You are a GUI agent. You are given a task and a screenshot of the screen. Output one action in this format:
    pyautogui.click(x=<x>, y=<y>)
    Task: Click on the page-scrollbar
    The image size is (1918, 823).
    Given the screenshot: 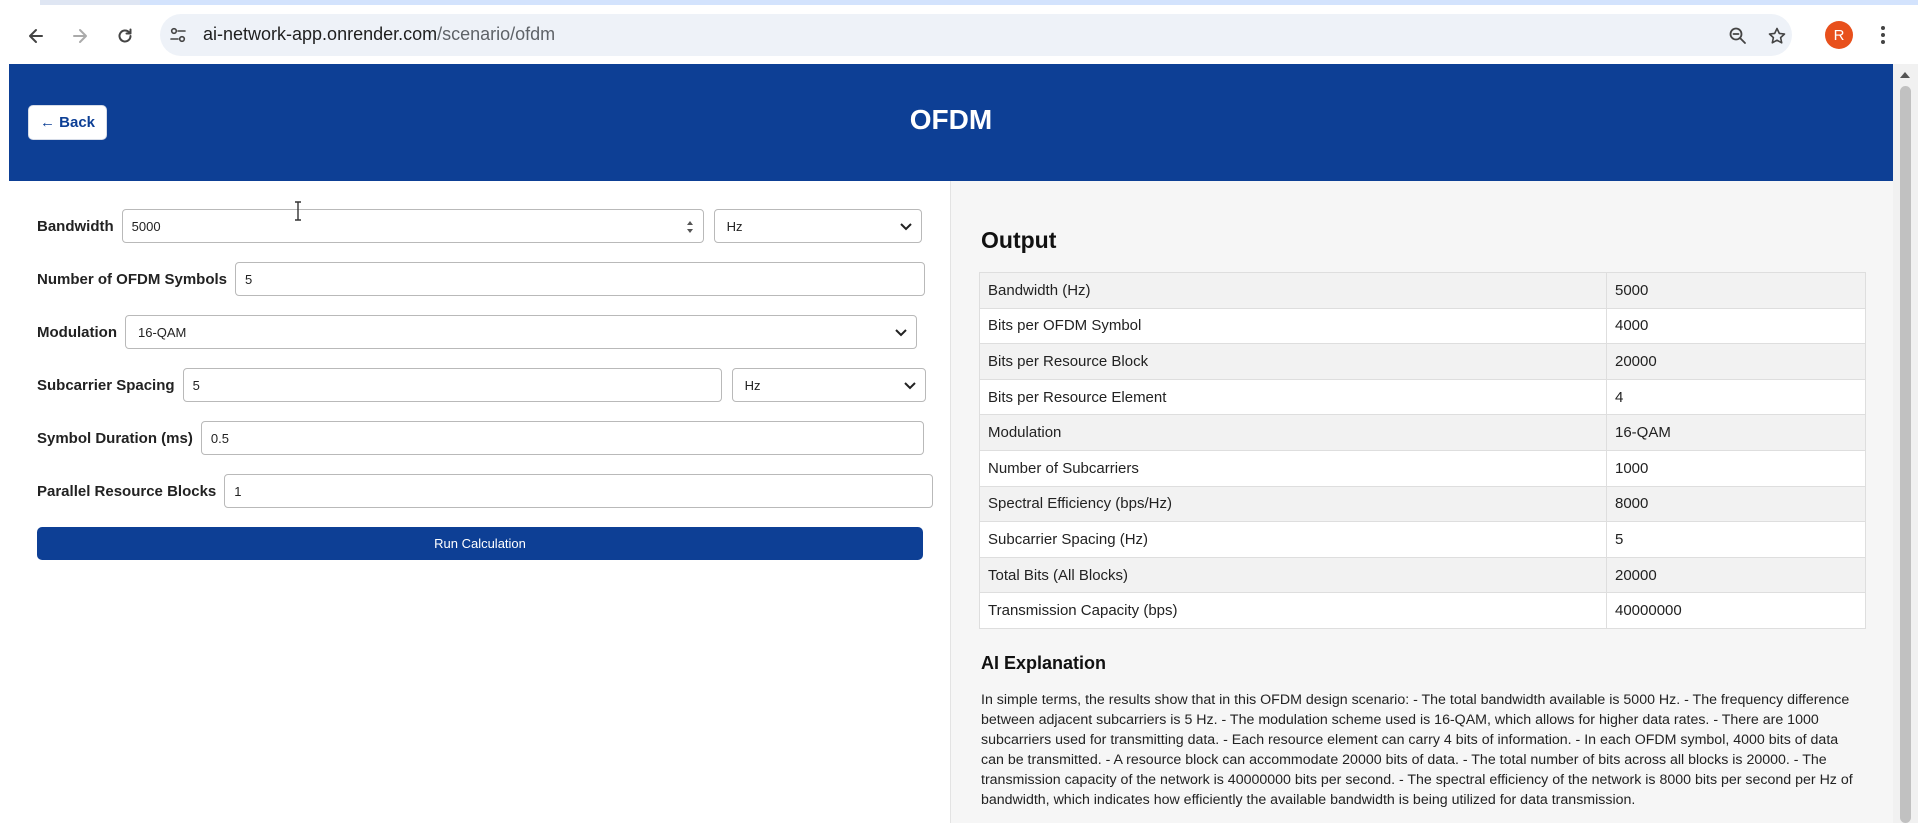 What is the action you would take?
    pyautogui.click(x=1905, y=443)
    